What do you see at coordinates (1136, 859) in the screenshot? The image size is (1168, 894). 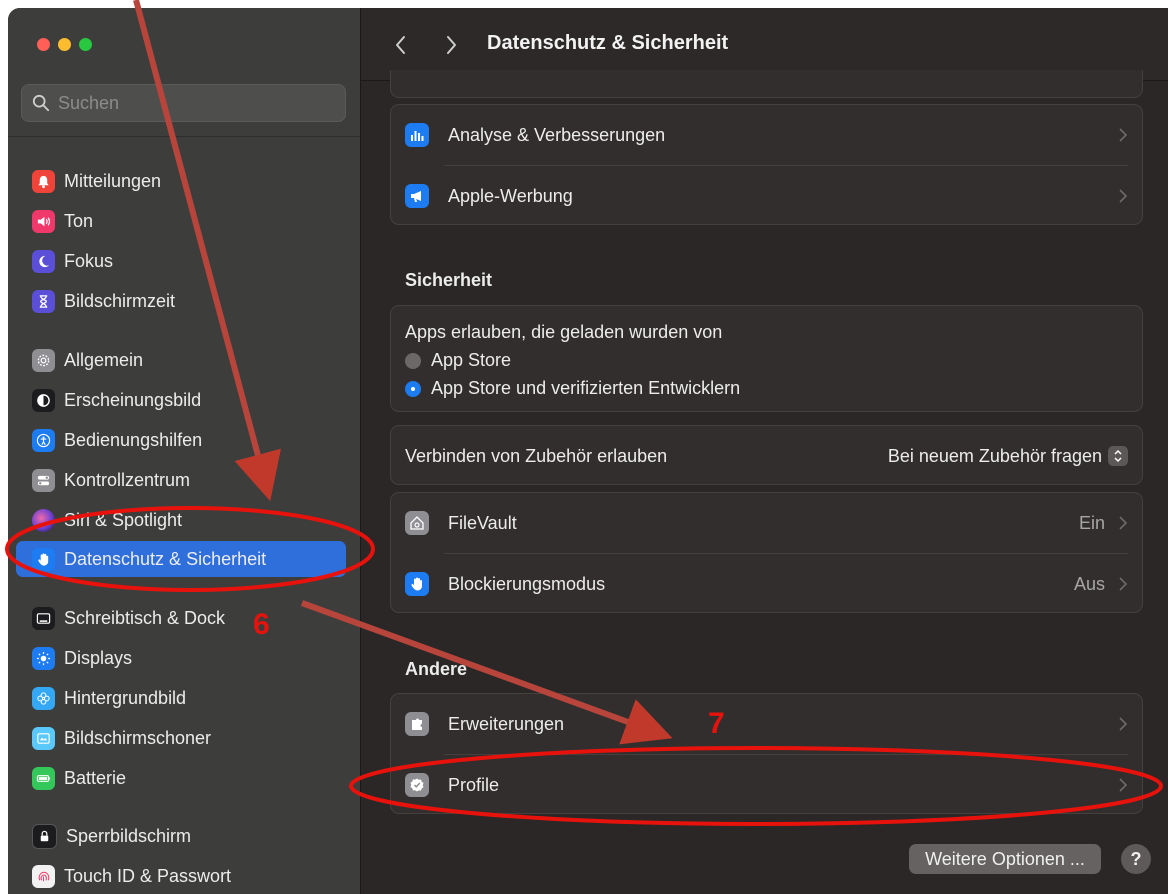 I see `help-button: ?` at bounding box center [1136, 859].